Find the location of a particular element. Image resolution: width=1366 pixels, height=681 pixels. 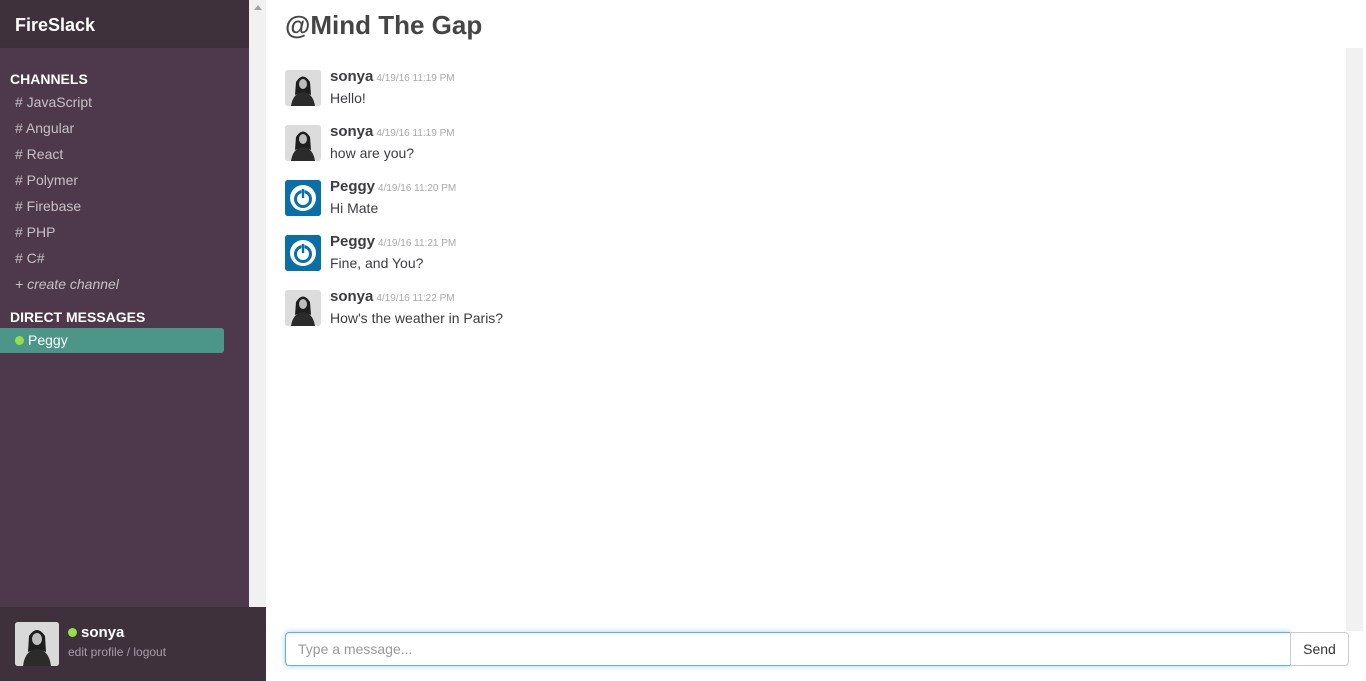

user-footer: sonya edit profile / logout is located at coordinates (133, 644).